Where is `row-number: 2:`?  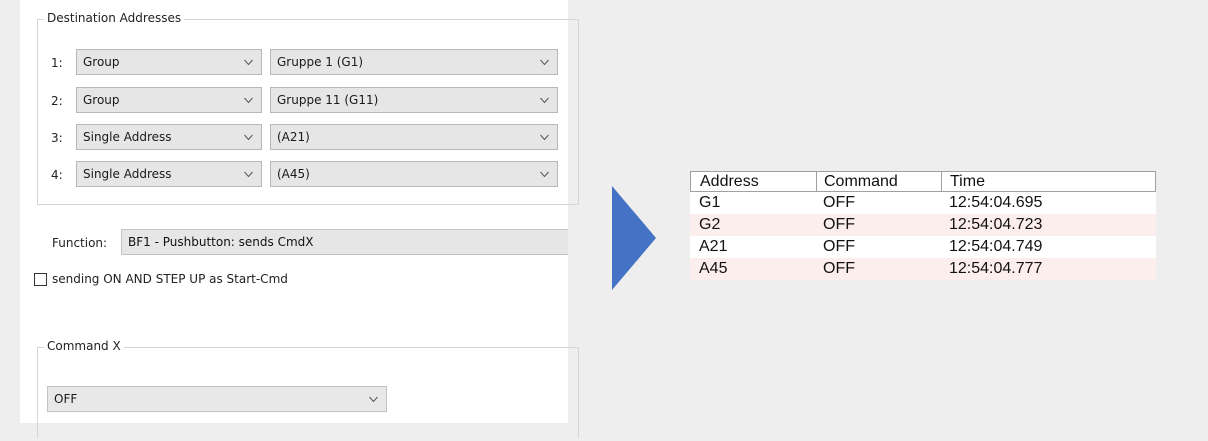 row-number: 2: is located at coordinates (57, 101).